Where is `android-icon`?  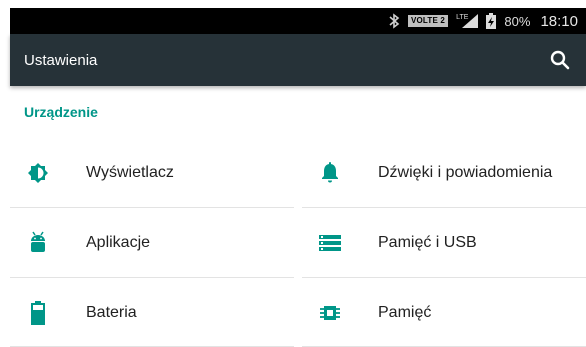
android-icon is located at coordinates (38, 243).